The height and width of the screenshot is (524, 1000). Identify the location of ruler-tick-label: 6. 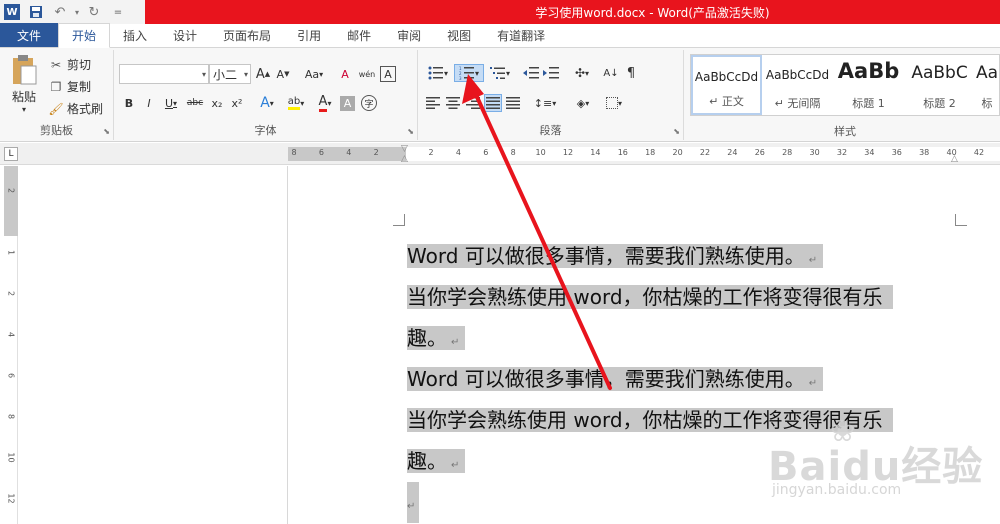
(321, 152).